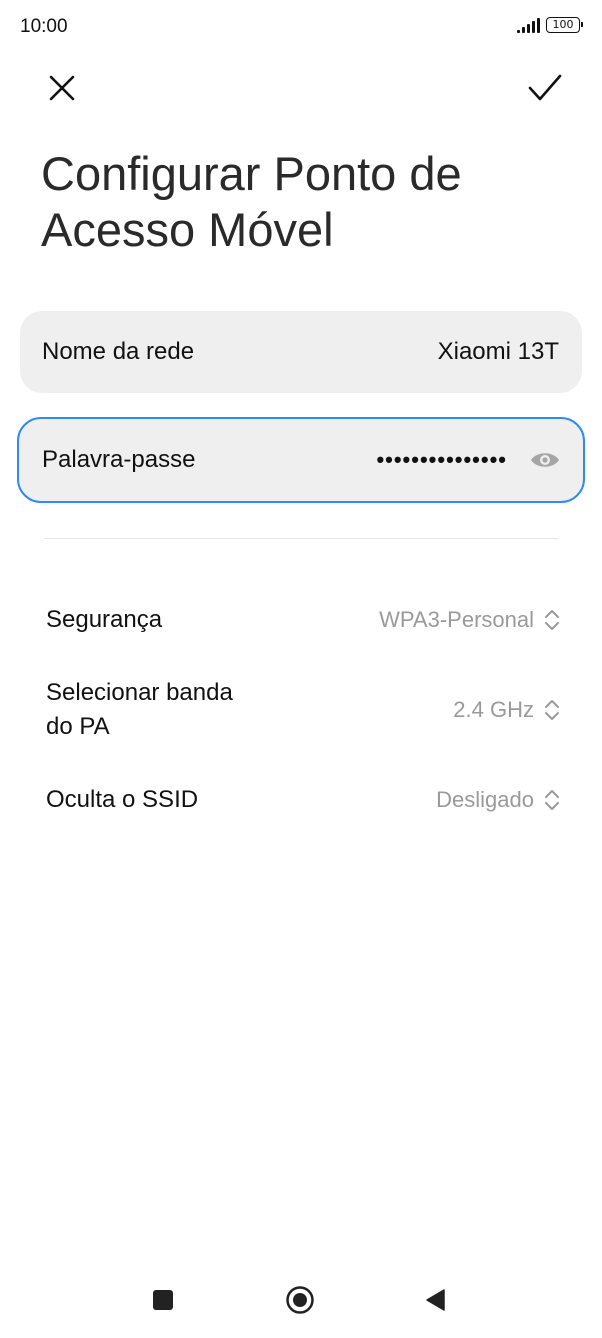  I want to click on divider, so click(301, 538).